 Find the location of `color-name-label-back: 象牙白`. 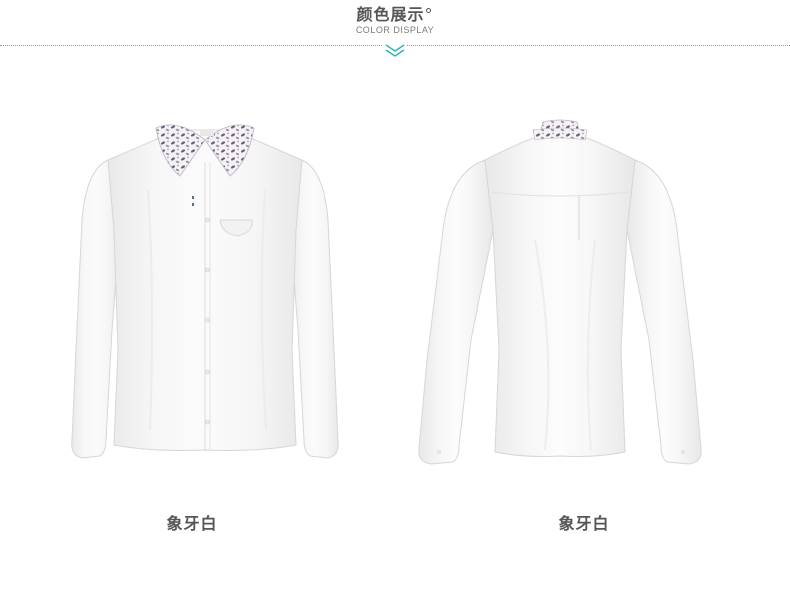

color-name-label-back: 象牙白 is located at coordinates (584, 523).